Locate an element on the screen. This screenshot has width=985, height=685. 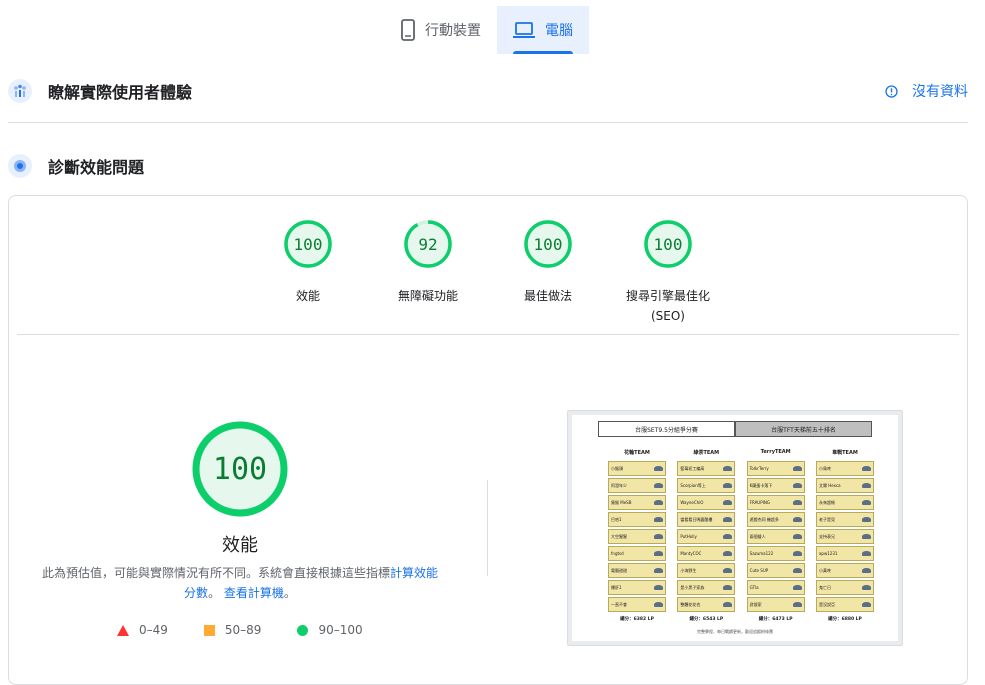
player-name: 小鳥咚 is located at coordinates (824, 468).